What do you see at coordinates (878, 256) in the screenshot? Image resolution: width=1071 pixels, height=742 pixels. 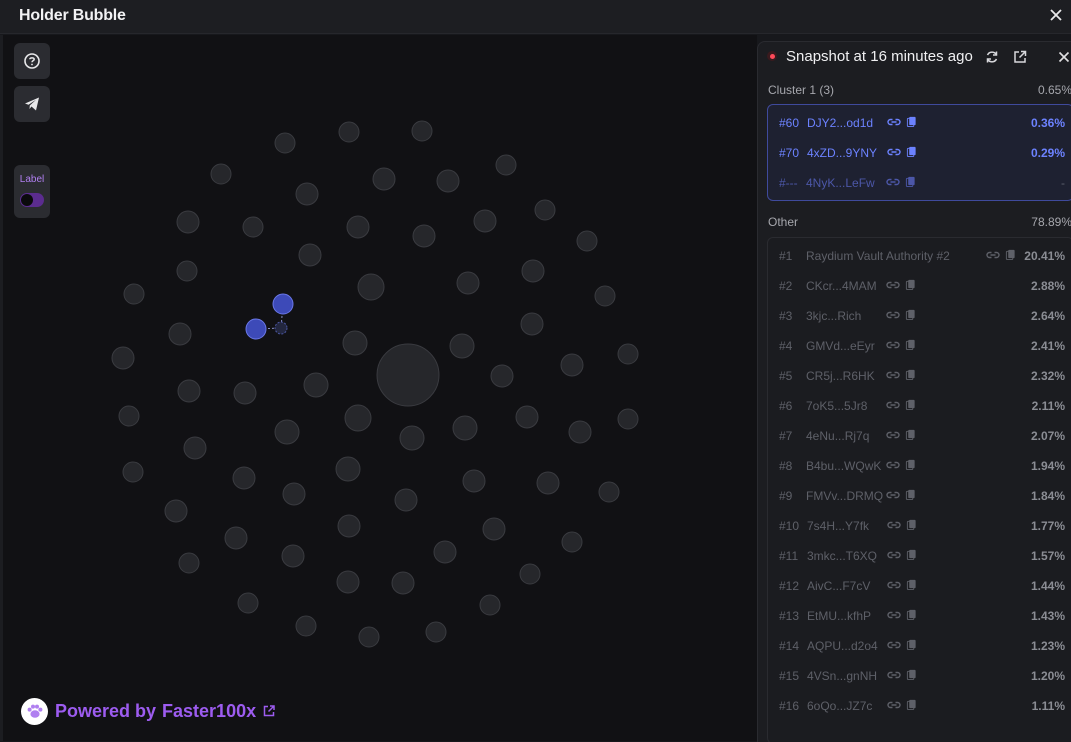 I see `holder-address: Raydium Vault Authority #2` at bounding box center [878, 256].